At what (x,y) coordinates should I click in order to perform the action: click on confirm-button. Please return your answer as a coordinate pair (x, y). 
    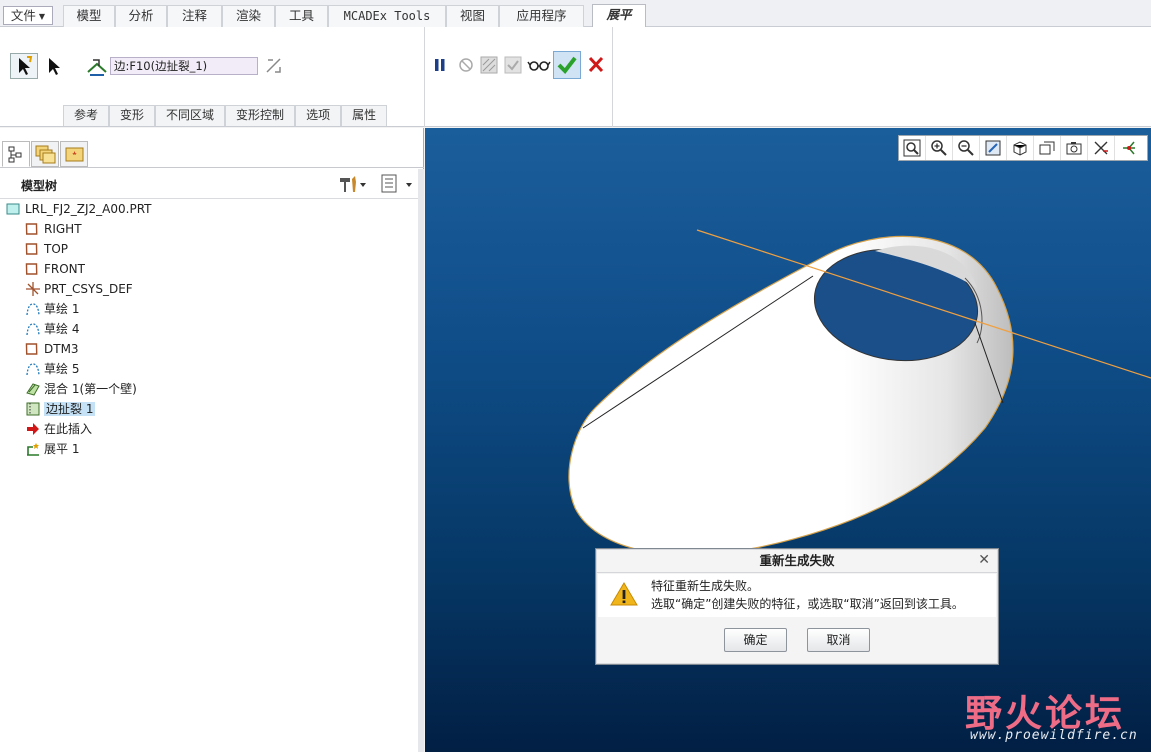
    Looking at the image, I should click on (567, 65).